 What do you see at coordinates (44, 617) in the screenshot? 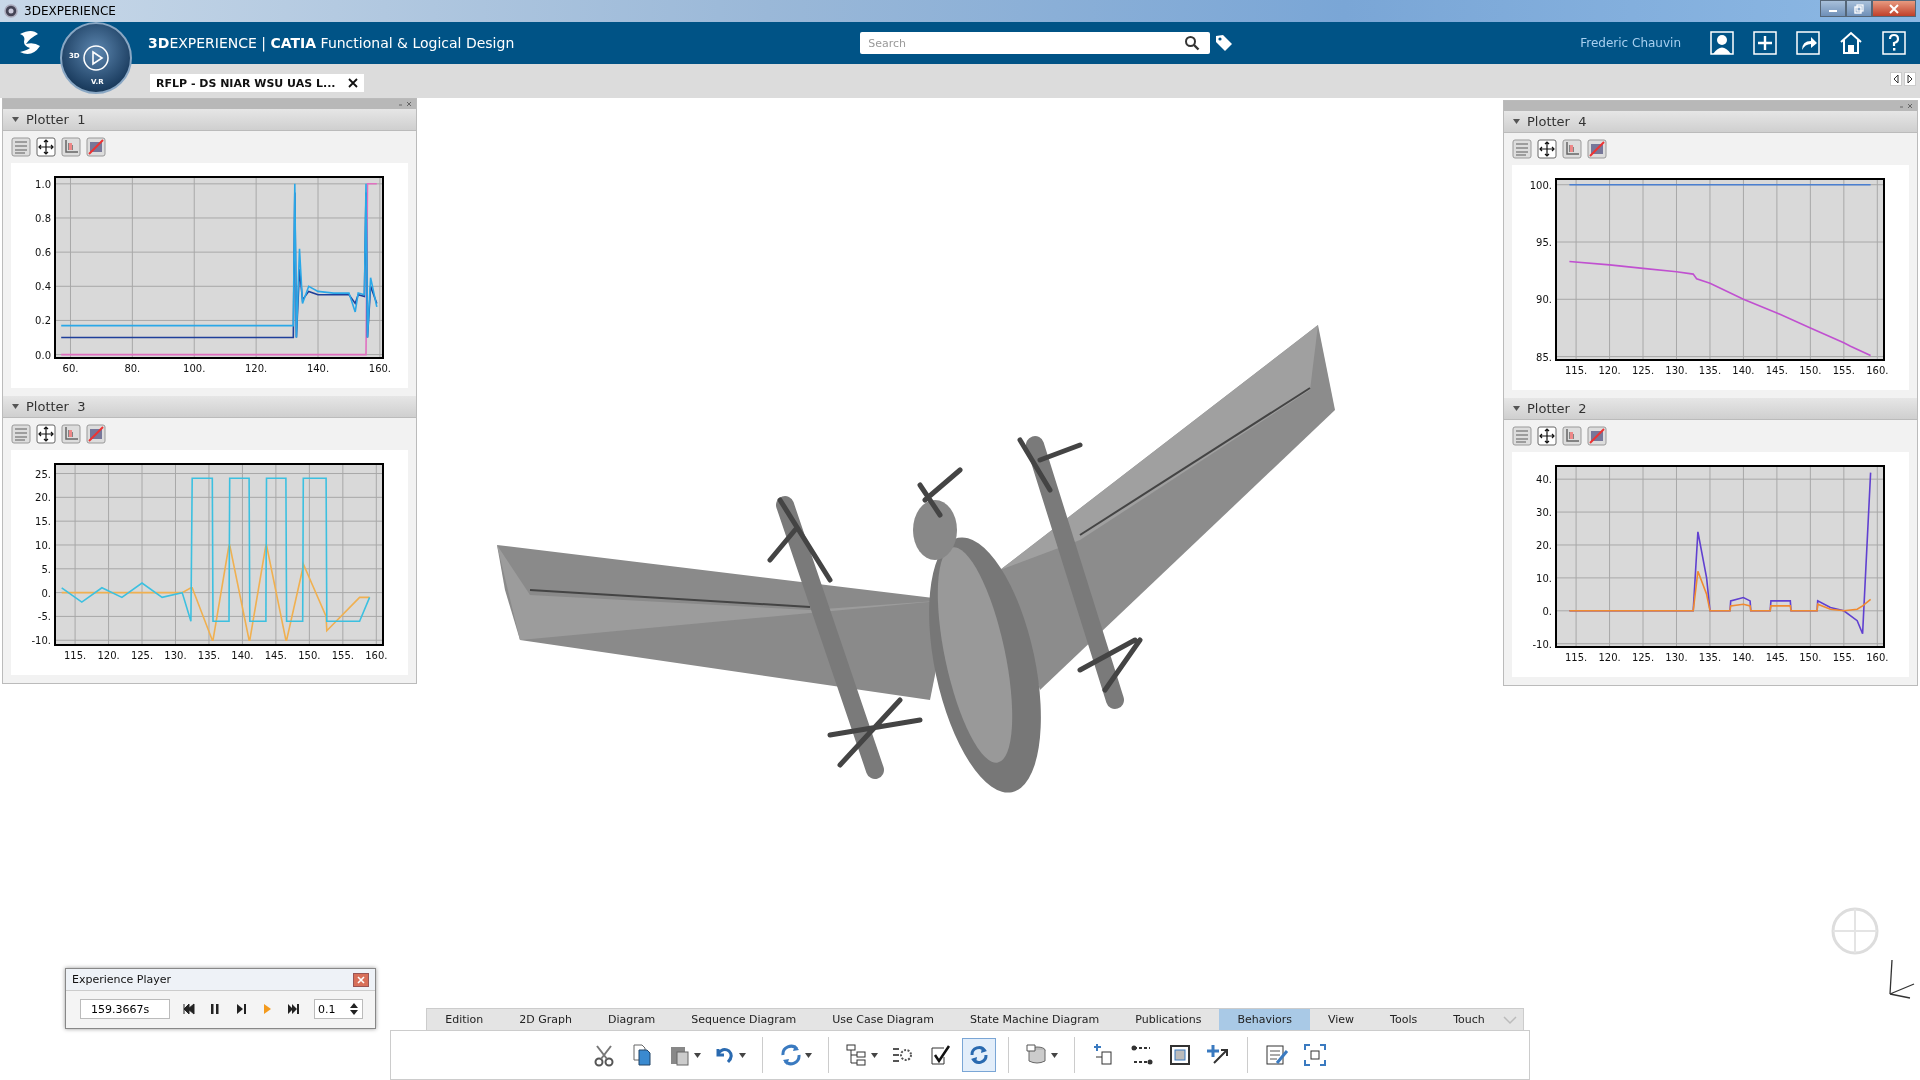
I see `axis-tick-label: -5.` at bounding box center [44, 617].